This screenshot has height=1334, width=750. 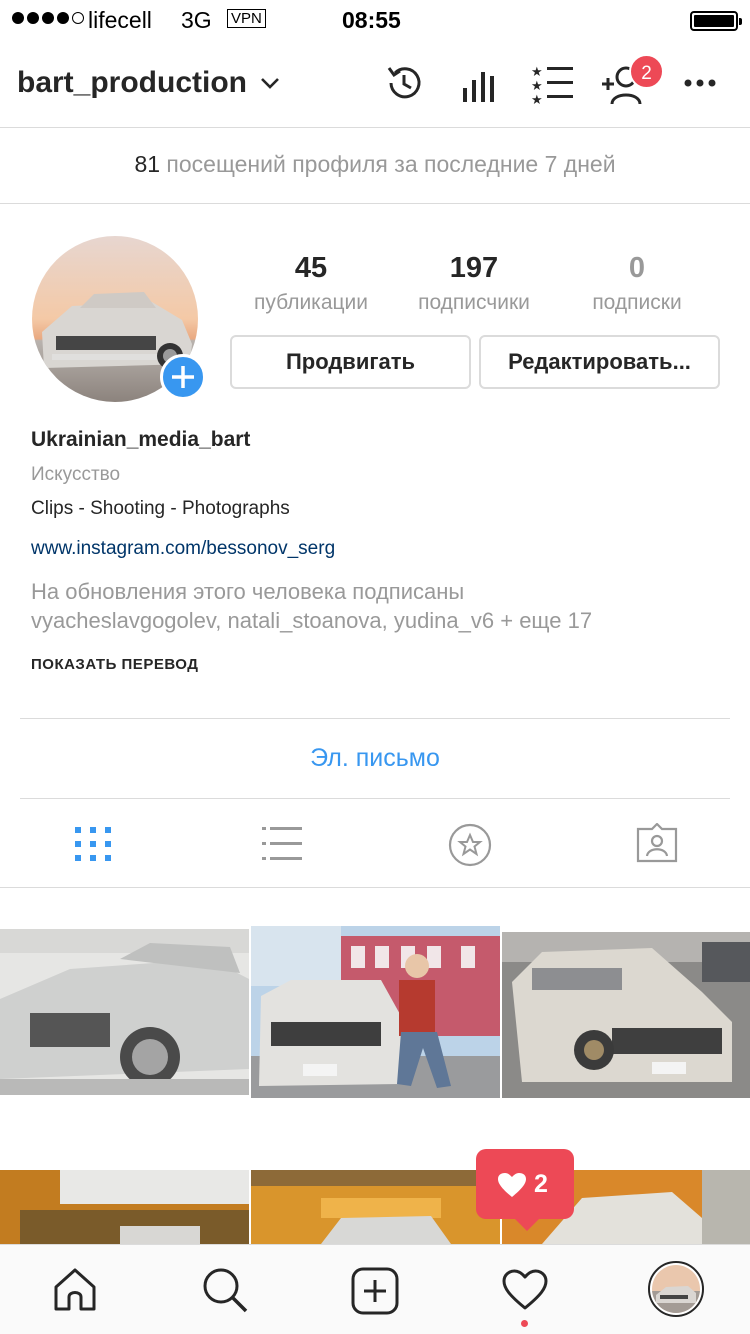 What do you see at coordinates (474, 268) in the screenshot?
I see `stat-followers-value: 197` at bounding box center [474, 268].